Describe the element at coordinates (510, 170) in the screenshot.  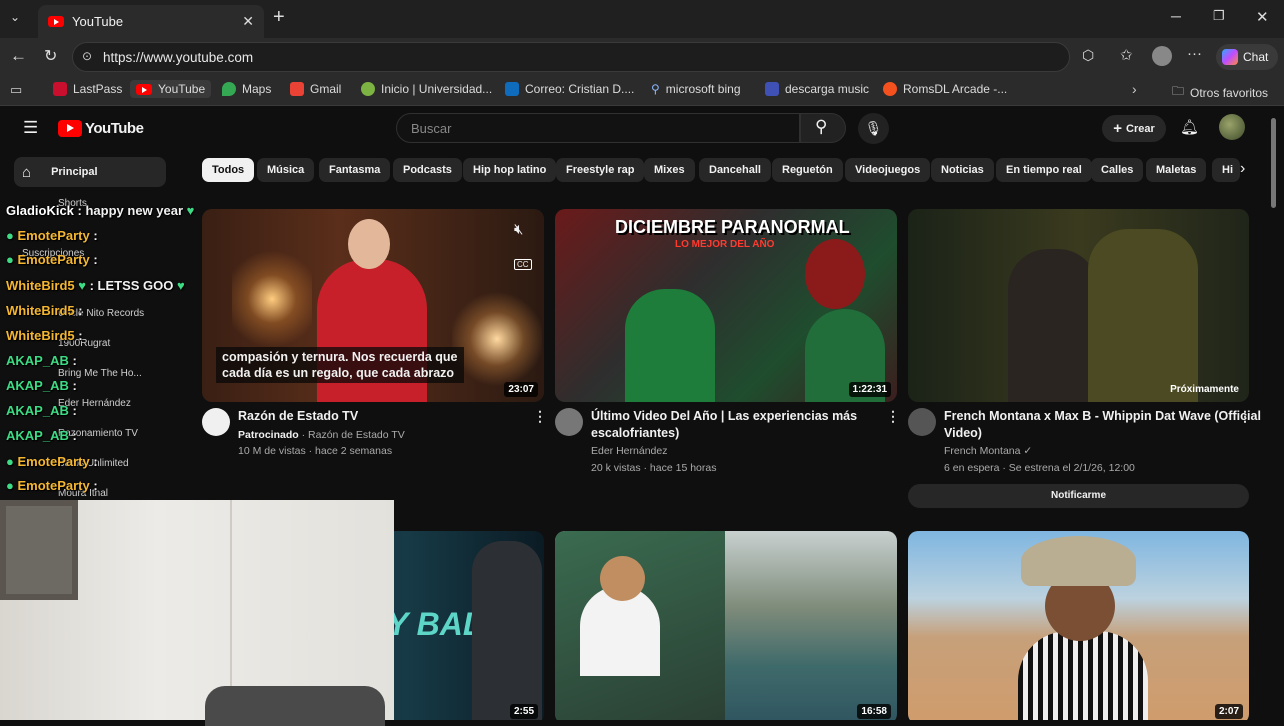
I see `chip: Hip hop latino` at that location.